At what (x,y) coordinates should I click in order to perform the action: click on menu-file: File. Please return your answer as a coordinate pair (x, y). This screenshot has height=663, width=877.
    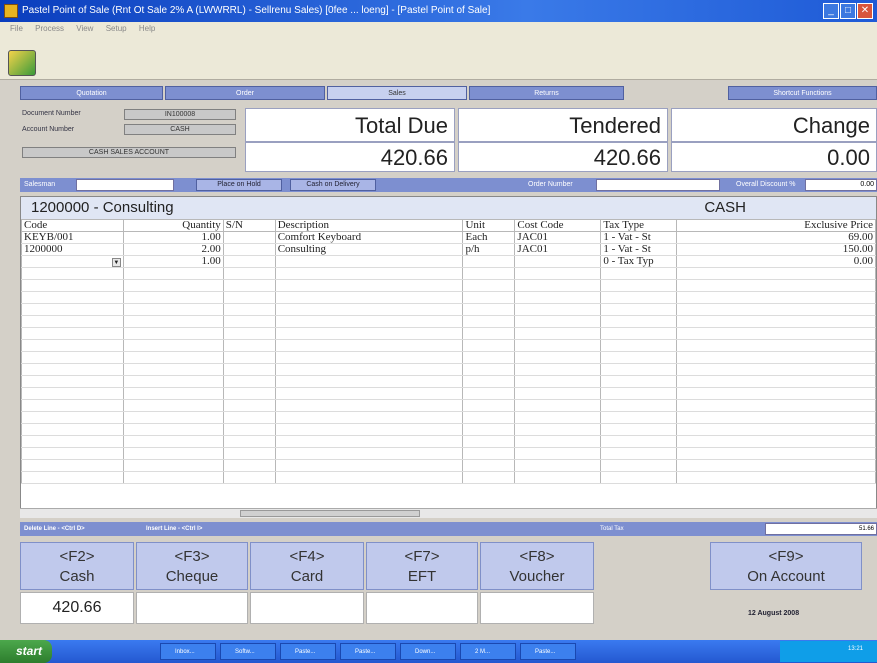
    Looking at the image, I should click on (16, 28).